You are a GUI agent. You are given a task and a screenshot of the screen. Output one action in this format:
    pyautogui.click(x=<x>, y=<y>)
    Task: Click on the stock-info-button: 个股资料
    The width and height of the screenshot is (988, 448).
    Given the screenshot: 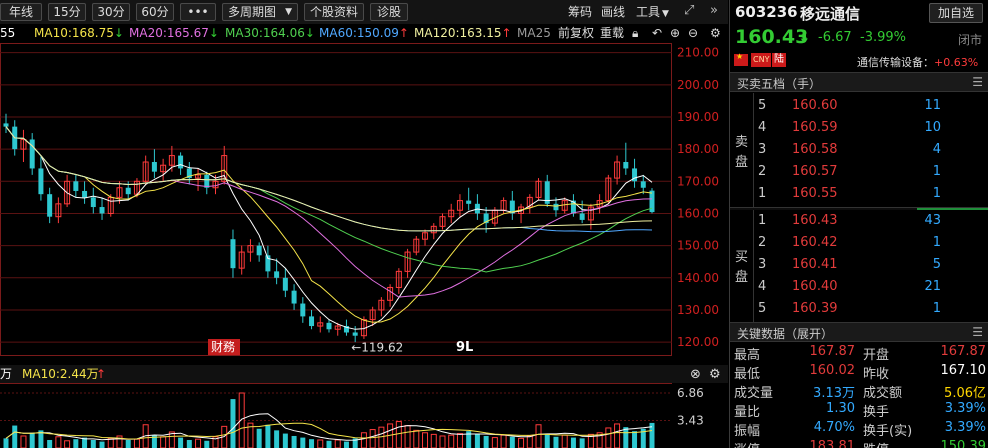 What is the action you would take?
    pyautogui.click(x=334, y=12)
    